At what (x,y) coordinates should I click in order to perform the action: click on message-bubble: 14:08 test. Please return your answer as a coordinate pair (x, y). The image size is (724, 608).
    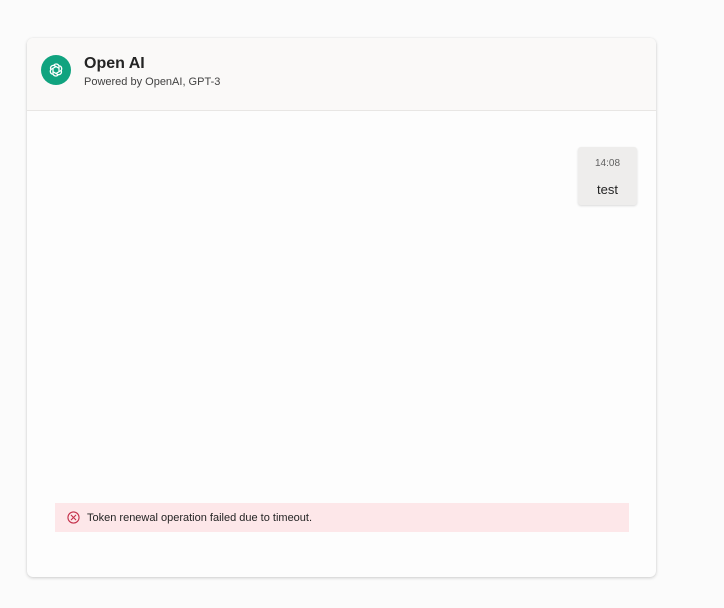
    Looking at the image, I should click on (607, 176).